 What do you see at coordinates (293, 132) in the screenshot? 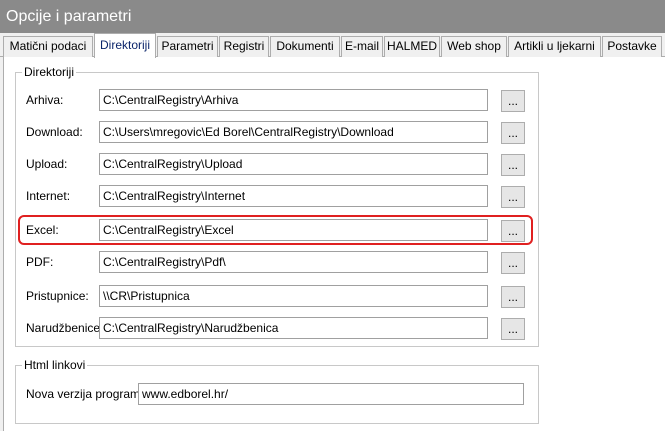
I see `download-path-input` at bounding box center [293, 132].